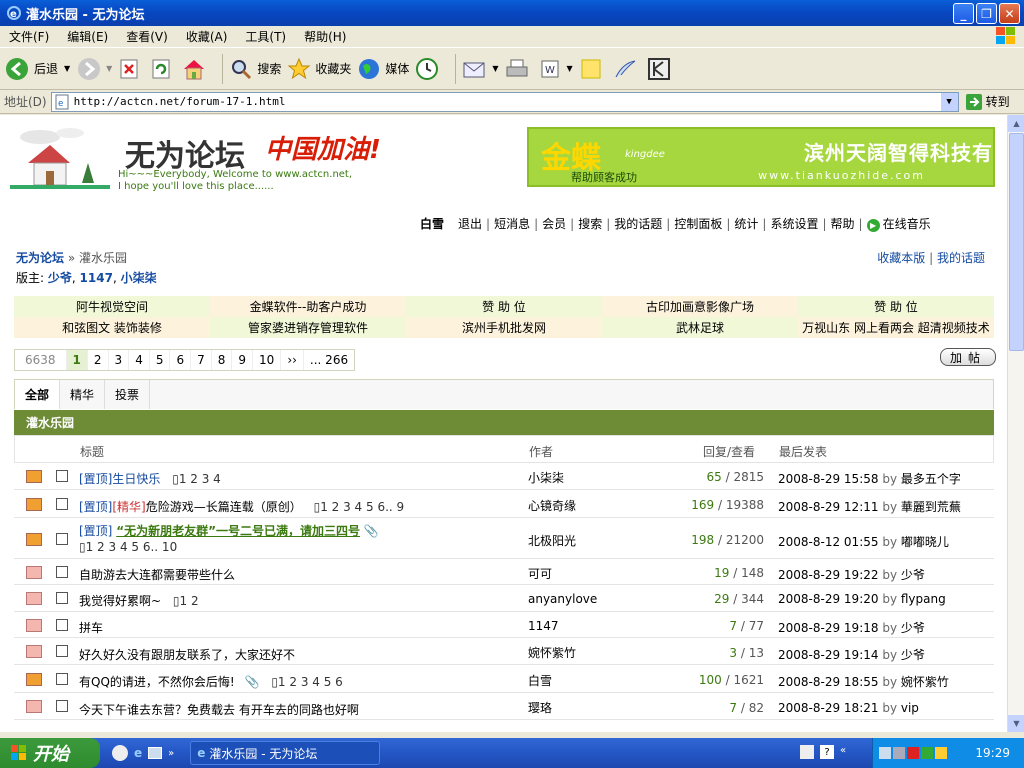  I want to click on tab-poll: 投票, so click(128, 394).